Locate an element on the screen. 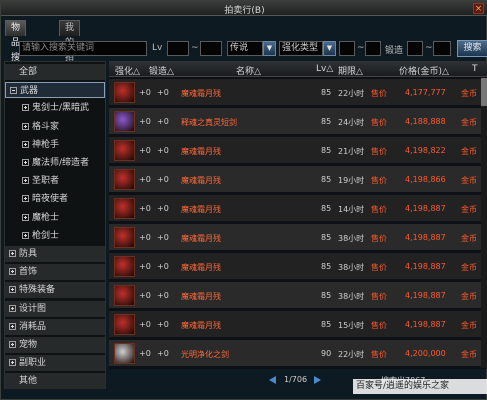  sidebar-item: 防具 is located at coordinates (55, 254).